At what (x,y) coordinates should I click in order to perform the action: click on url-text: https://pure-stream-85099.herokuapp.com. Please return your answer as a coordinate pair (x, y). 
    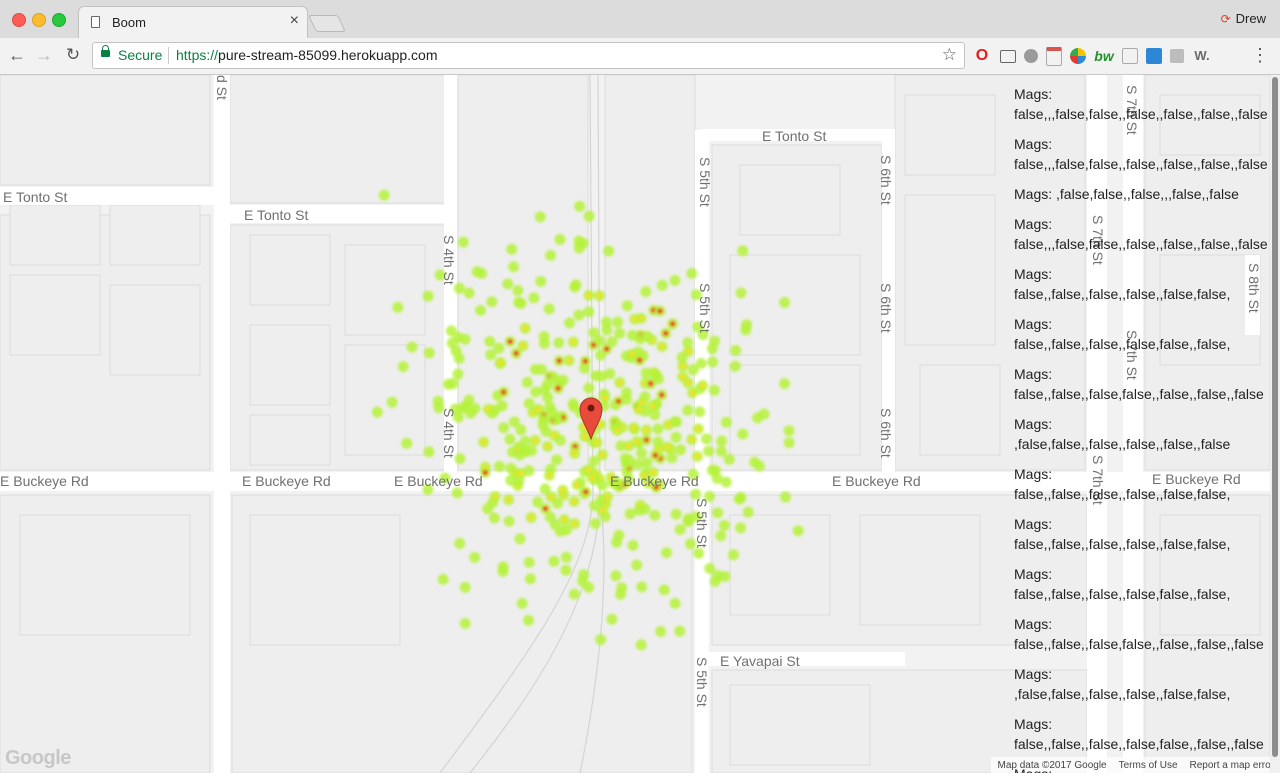
    Looking at the image, I should click on (307, 55).